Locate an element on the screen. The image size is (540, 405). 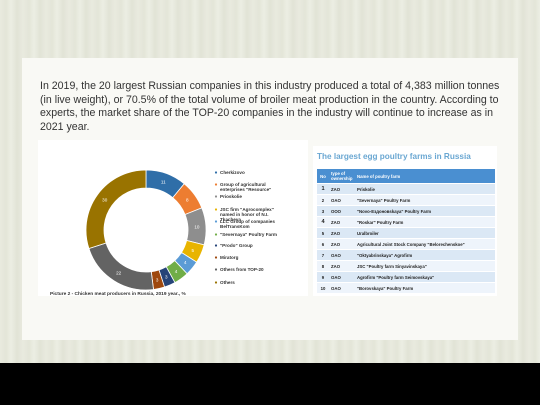
row-number: 5 is located at coordinates (323, 233).